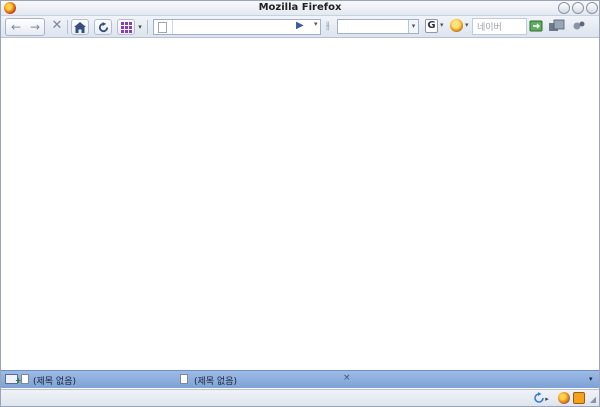  What do you see at coordinates (579, 398) in the screenshot?
I see `addon-status-icon` at bounding box center [579, 398].